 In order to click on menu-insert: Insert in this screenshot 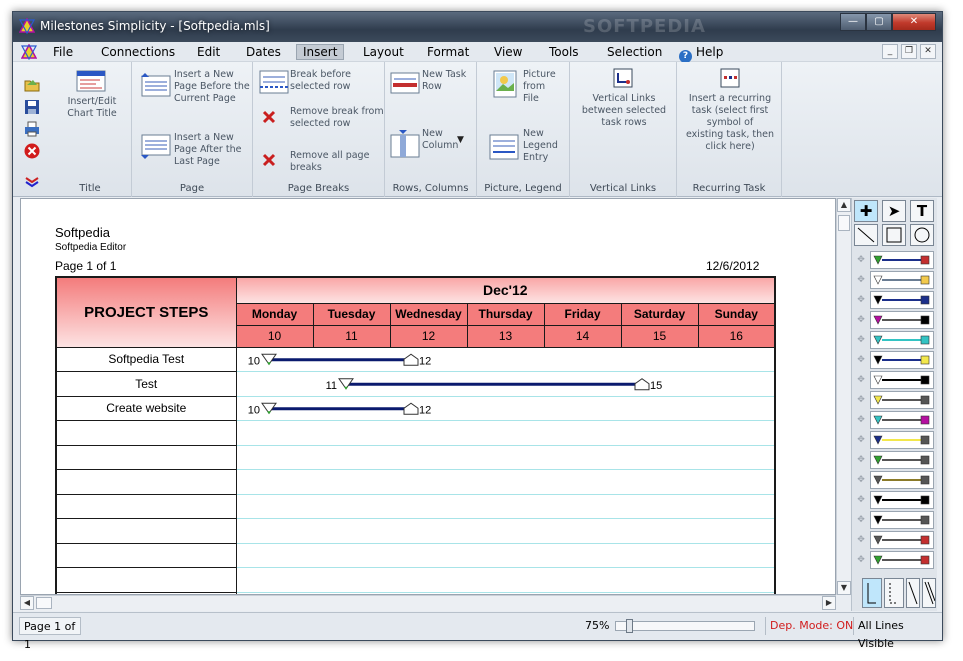, I will do `click(320, 52)`.